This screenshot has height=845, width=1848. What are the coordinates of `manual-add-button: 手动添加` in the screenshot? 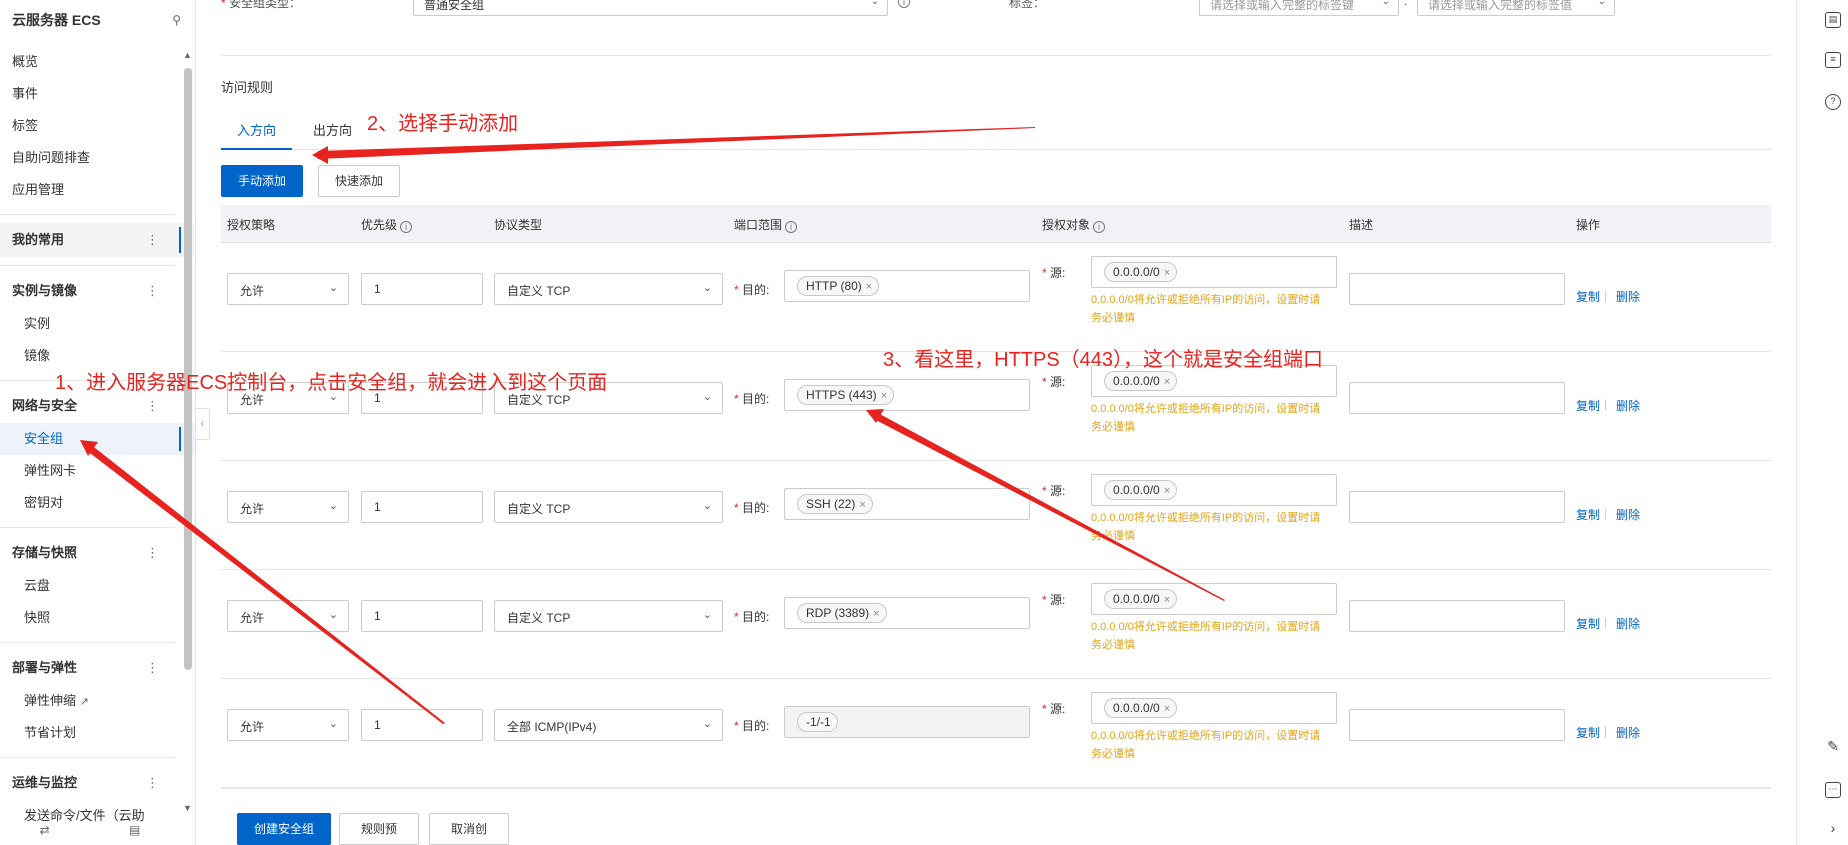 It's located at (262, 181).